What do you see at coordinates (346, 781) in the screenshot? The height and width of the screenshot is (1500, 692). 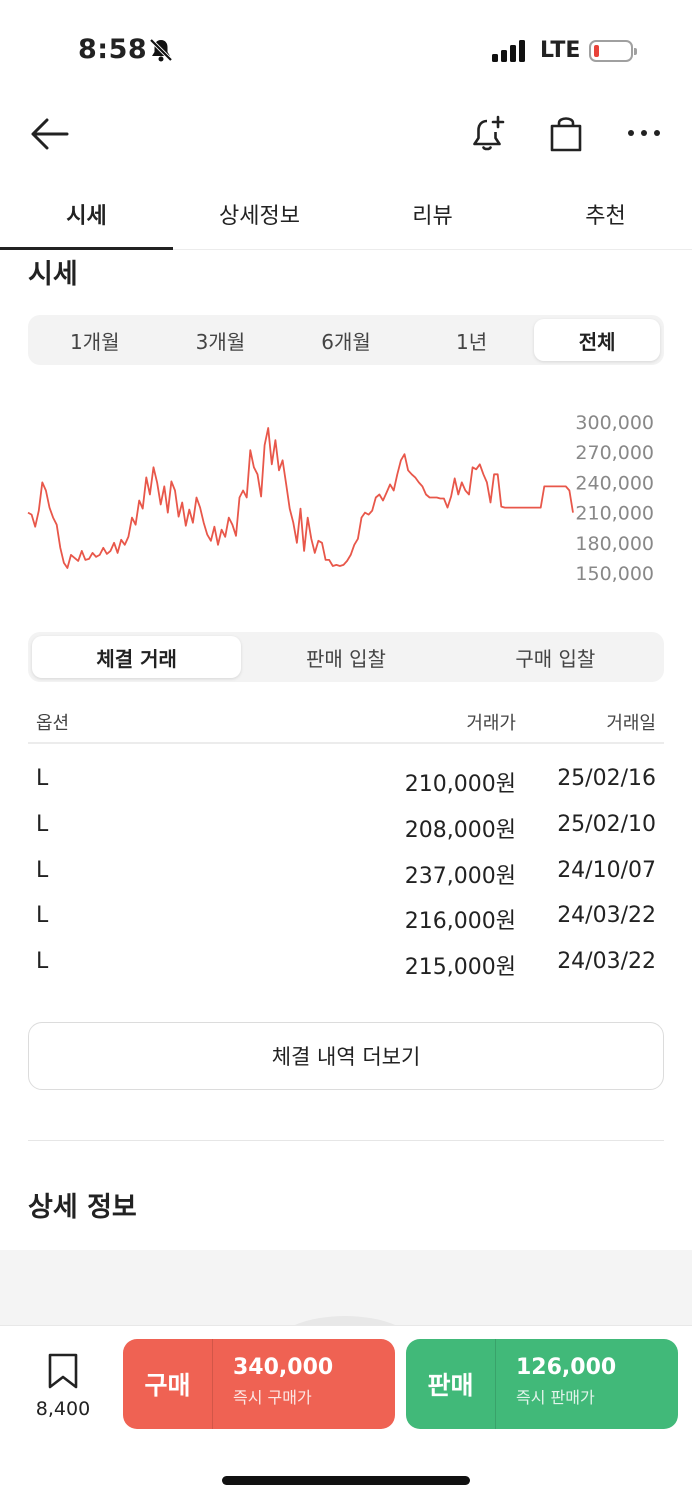 I see `table-row: L 210,000원 25/02/16` at bounding box center [346, 781].